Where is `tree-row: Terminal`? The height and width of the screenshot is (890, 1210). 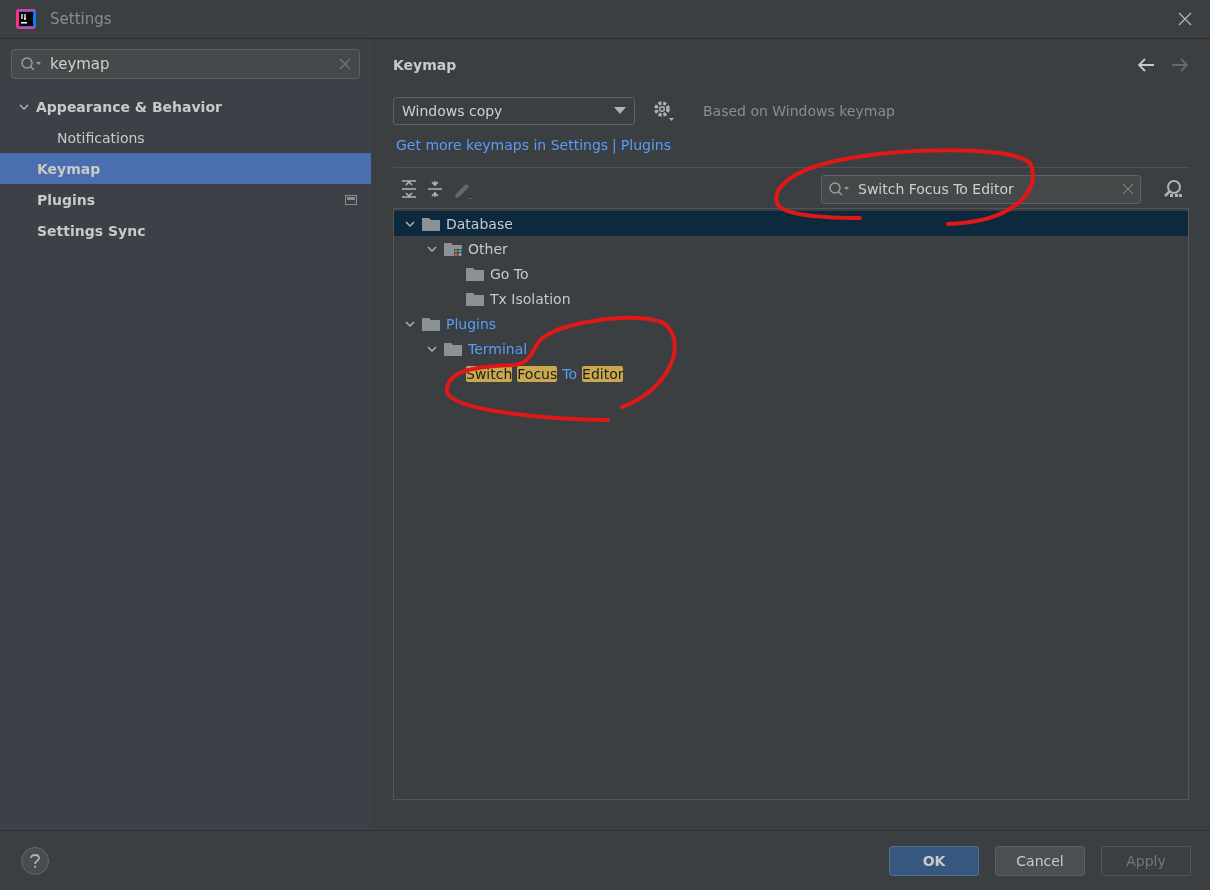 tree-row: Terminal is located at coordinates (791, 348).